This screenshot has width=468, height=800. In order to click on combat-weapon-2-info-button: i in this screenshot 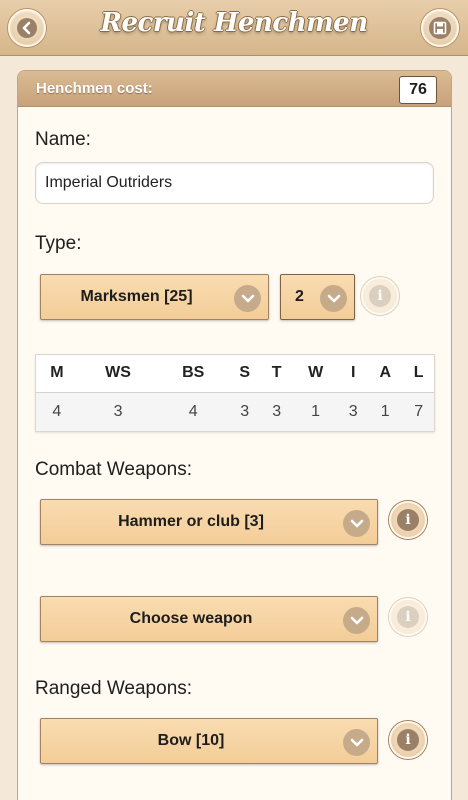, I will do `click(408, 617)`.